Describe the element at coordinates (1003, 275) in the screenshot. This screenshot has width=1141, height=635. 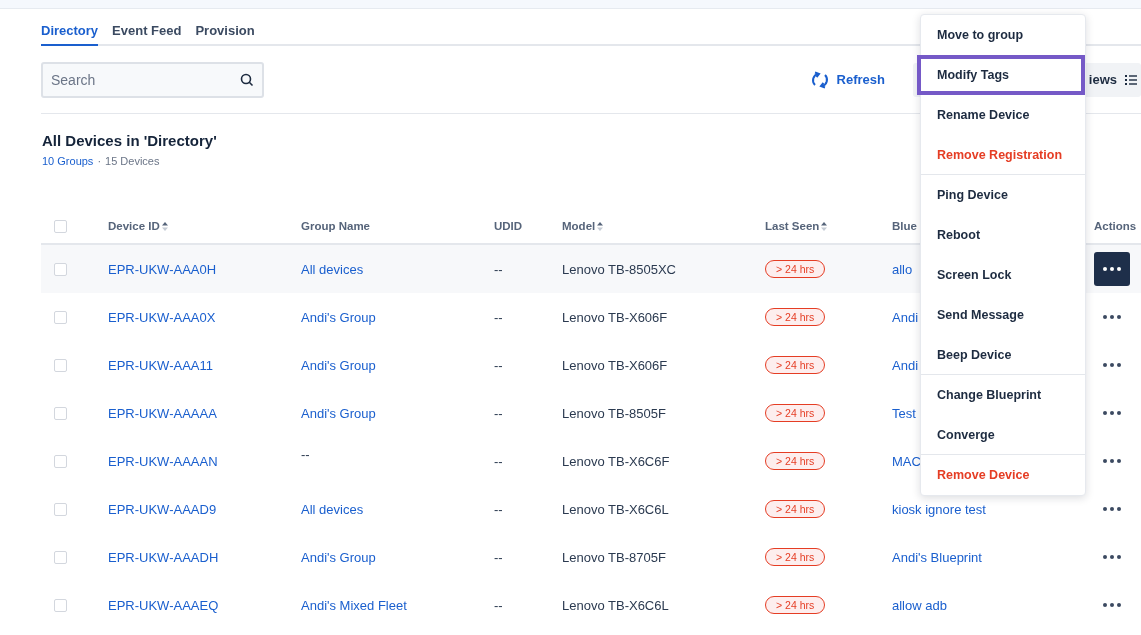
I see `menu-item: Screen Lock` at that location.